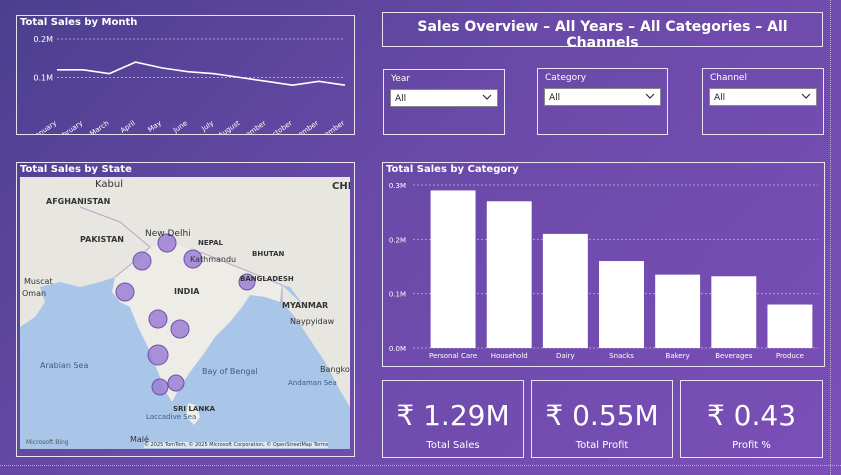  What do you see at coordinates (154, 126) in the screenshot?
I see `x-tick-label: May` at bounding box center [154, 126].